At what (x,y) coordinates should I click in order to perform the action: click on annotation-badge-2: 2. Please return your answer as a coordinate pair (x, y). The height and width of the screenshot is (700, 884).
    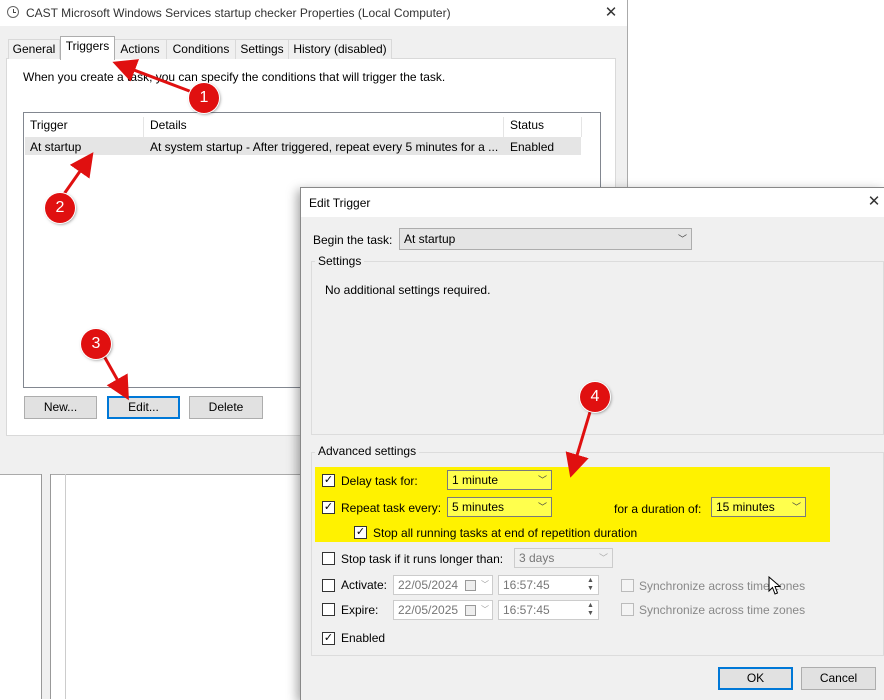
    Looking at the image, I should click on (60, 208).